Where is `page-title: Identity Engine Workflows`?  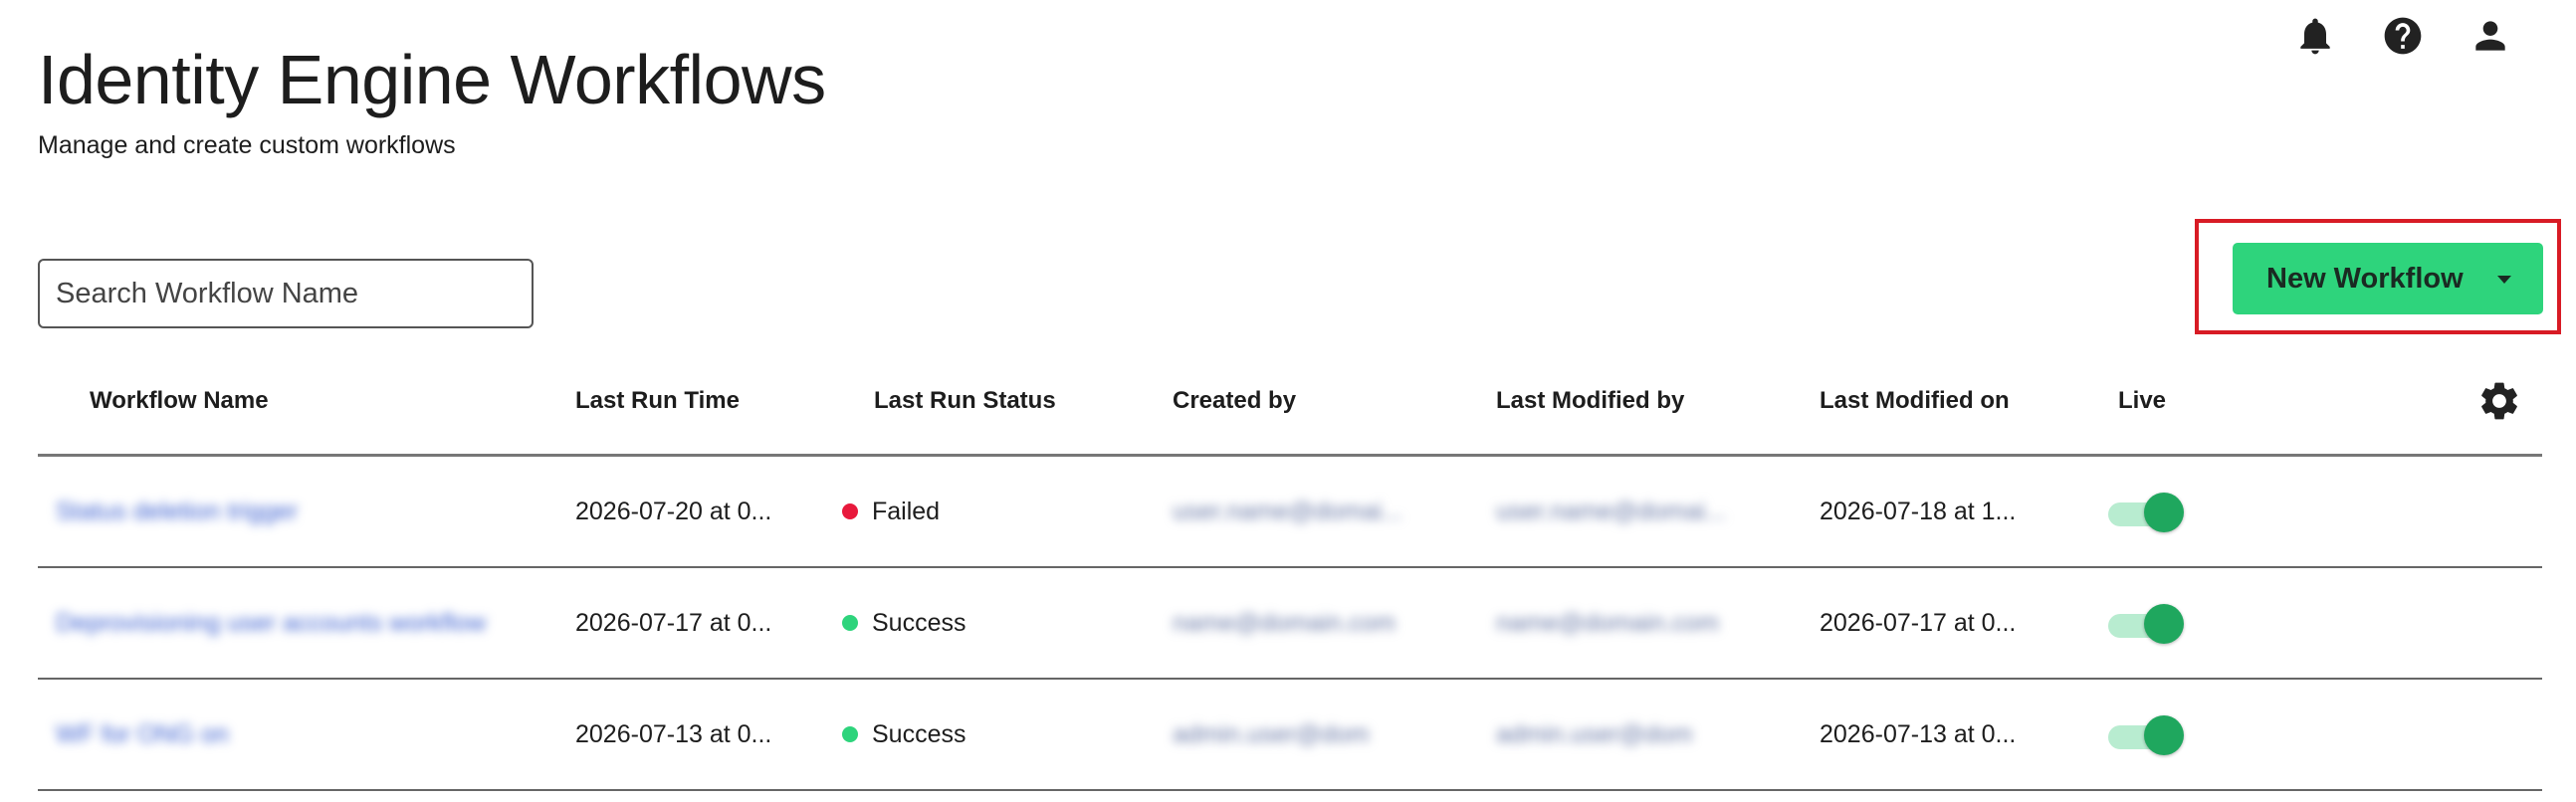 page-title: Identity Engine Workflows is located at coordinates (432, 79).